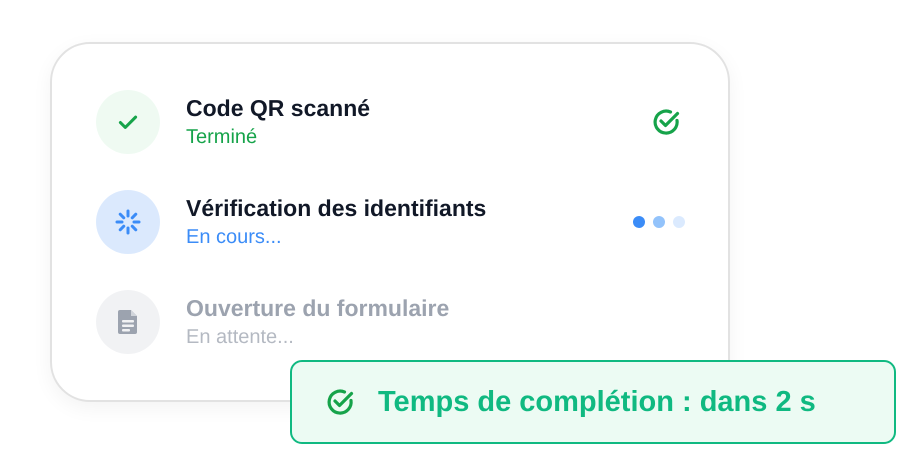  What do you see at coordinates (597, 402) in the screenshot?
I see `completion-text: Temps de complétion : dans 2 s` at bounding box center [597, 402].